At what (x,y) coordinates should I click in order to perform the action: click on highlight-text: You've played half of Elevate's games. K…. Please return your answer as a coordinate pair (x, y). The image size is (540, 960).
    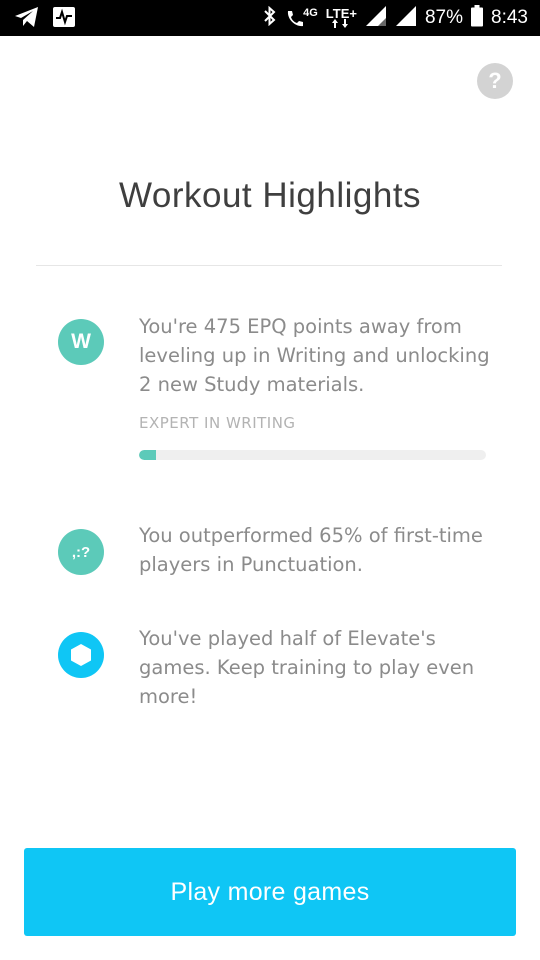
    Looking at the image, I should click on (307, 667).